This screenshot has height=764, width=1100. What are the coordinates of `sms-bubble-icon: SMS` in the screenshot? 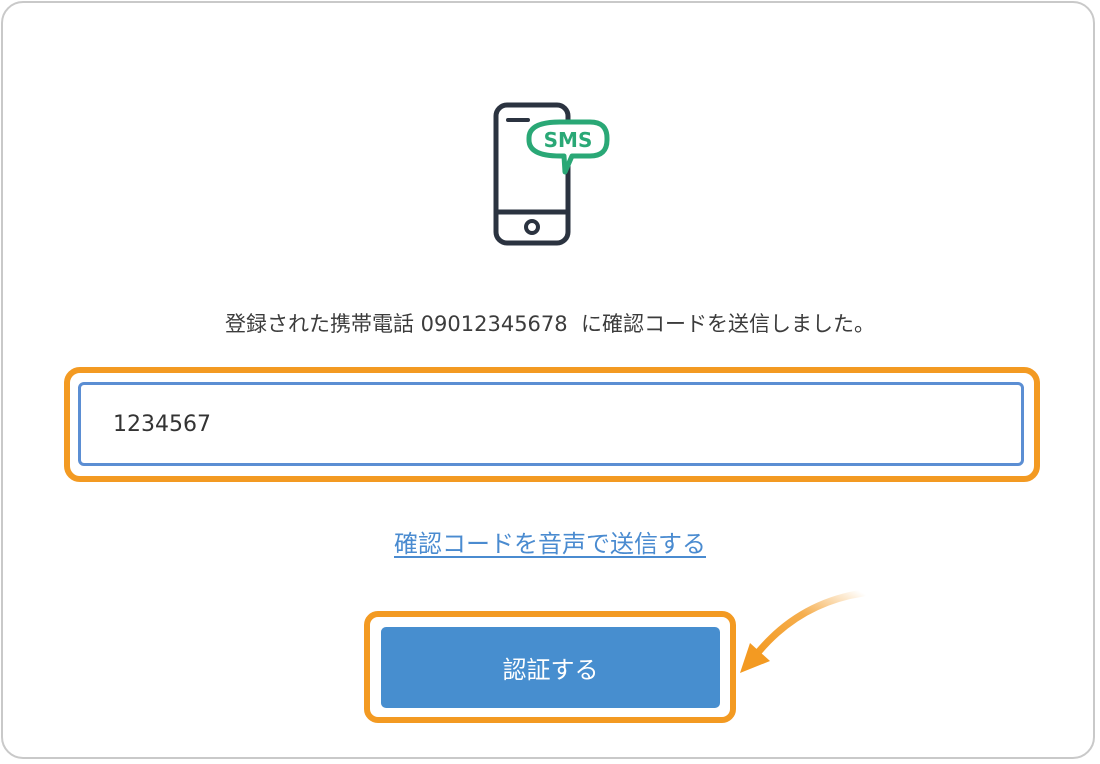 It's located at (568, 147).